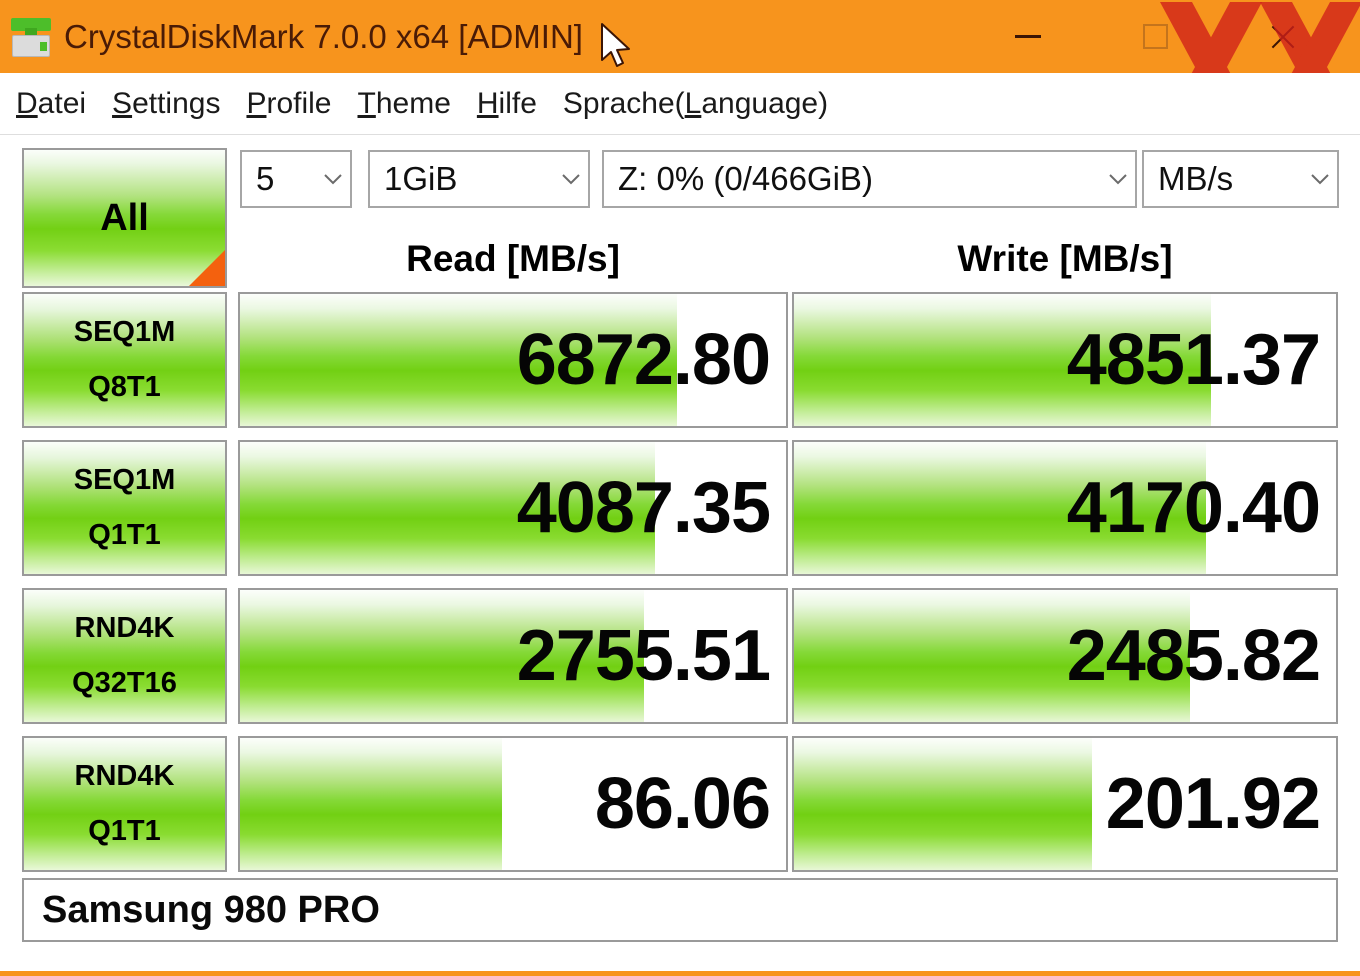  I want to click on menu-label: ilfe, so click(517, 103).